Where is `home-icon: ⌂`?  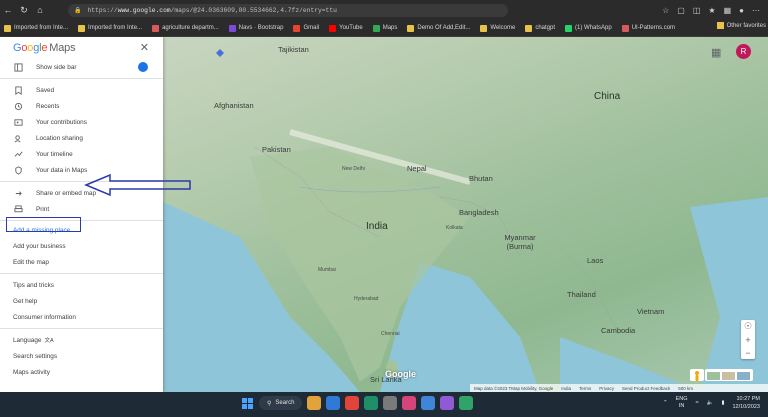
home-icon: ⌂ is located at coordinates (40, 10).